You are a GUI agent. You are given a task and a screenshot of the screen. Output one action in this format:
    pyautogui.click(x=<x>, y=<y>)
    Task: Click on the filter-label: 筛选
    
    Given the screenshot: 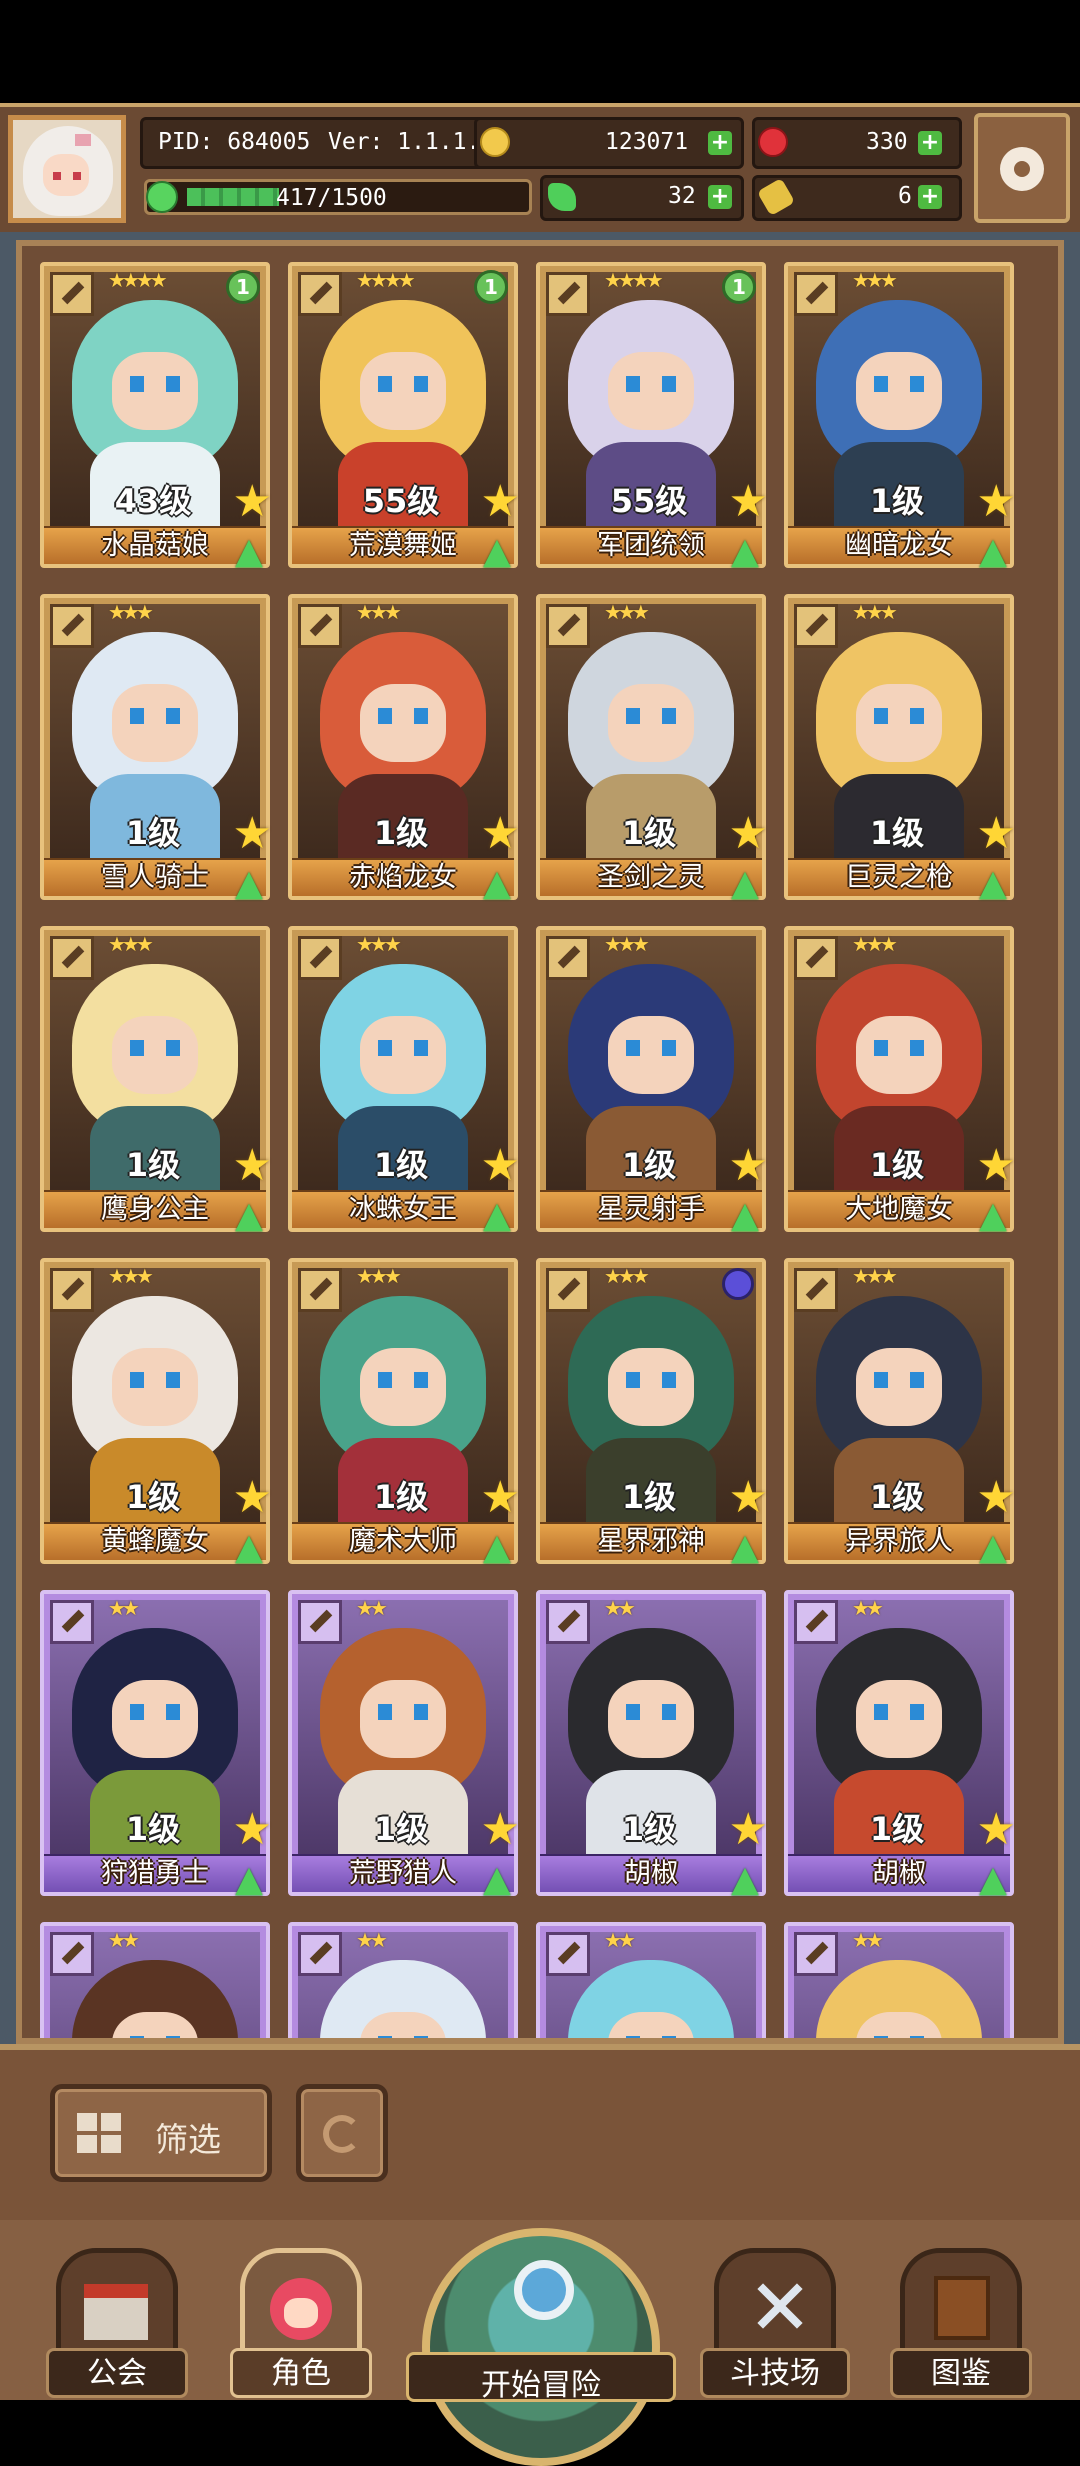 What is the action you would take?
    pyautogui.click(x=188, y=2139)
    